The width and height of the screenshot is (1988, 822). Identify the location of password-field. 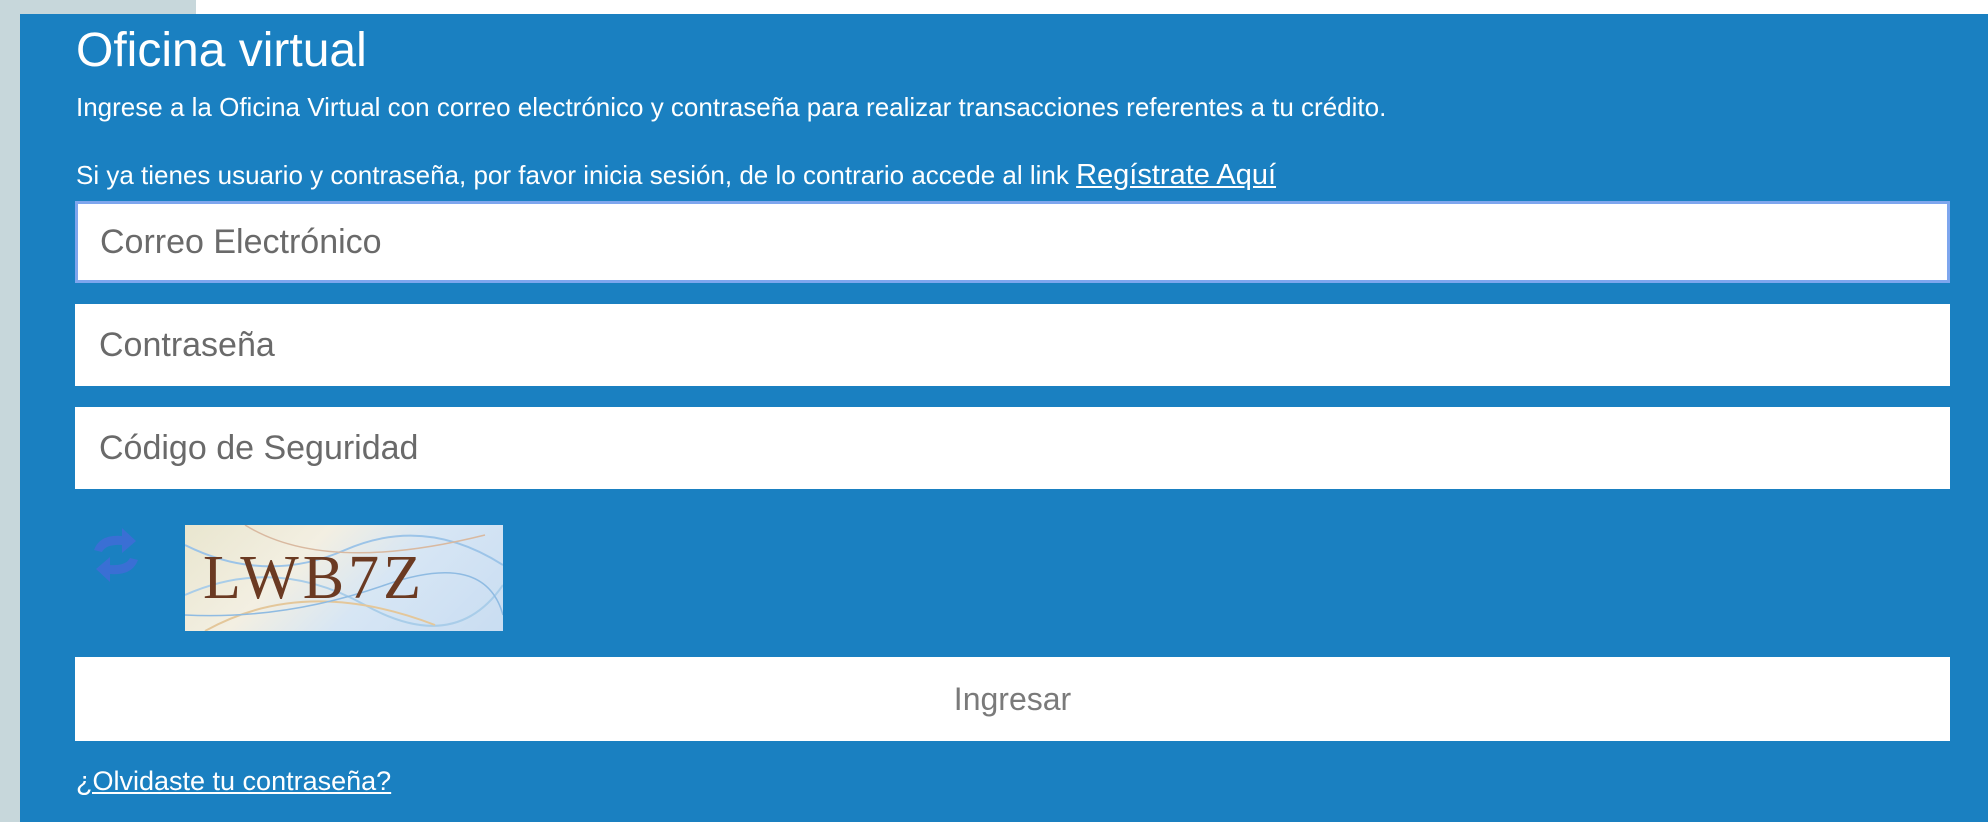
(1012, 345).